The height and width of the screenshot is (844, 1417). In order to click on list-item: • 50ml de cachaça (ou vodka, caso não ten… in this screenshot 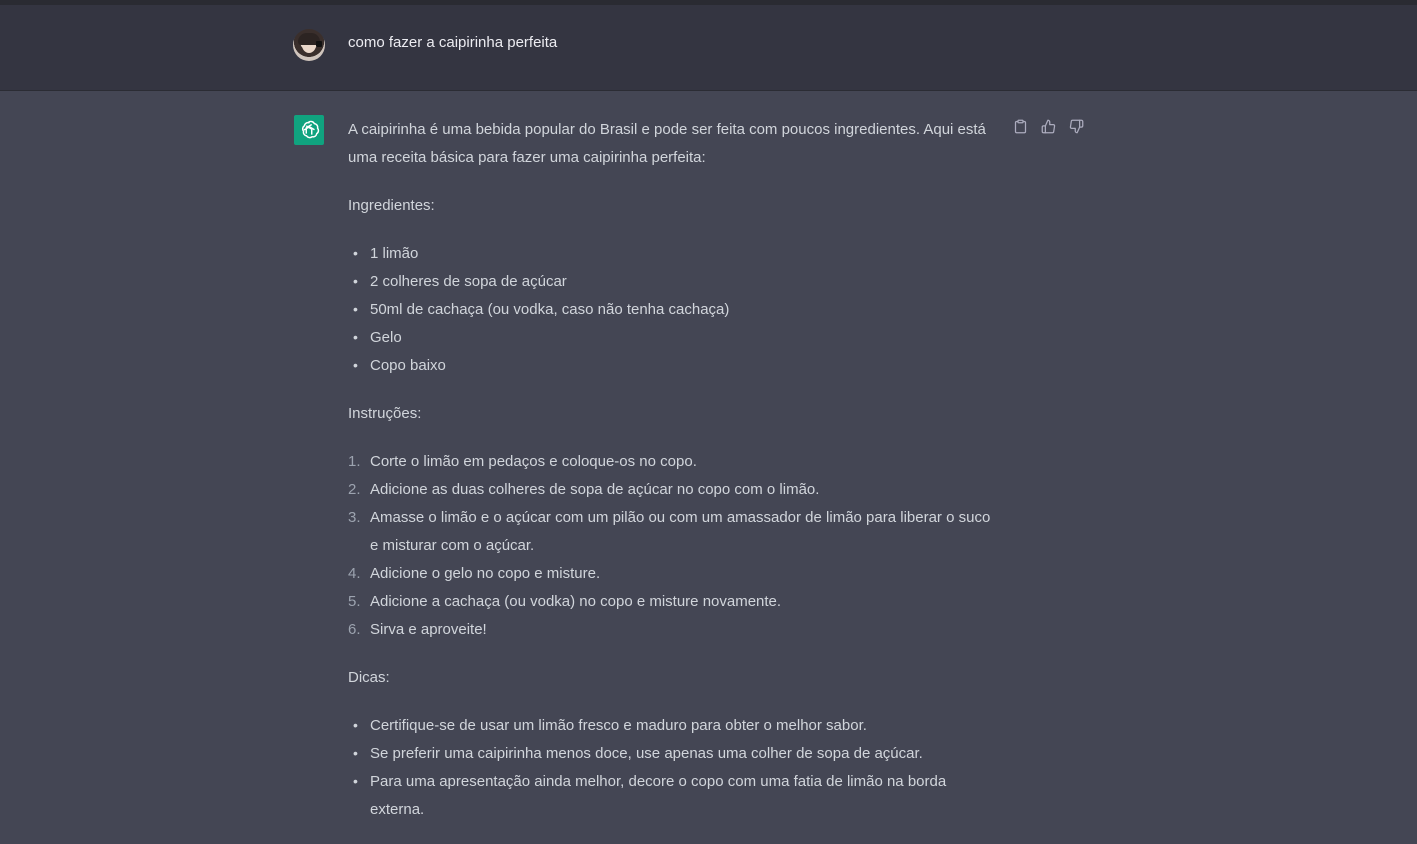, I will do `click(673, 310)`.